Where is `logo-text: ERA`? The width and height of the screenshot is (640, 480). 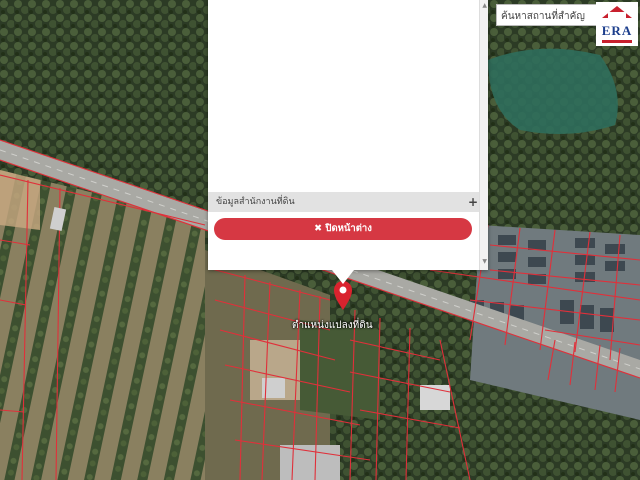 logo-text: ERA is located at coordinates (617, 30).